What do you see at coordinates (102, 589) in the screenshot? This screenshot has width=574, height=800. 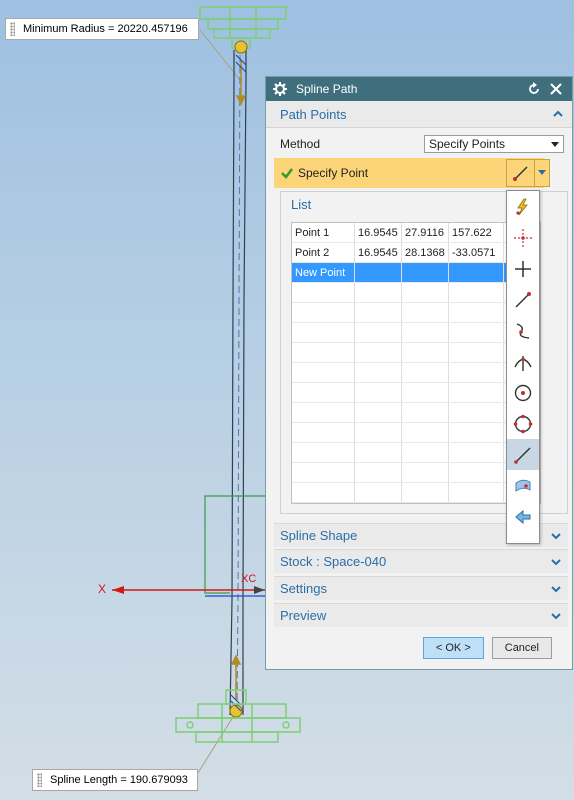 I see `x-axis-label: X` at bounding box center [102, 589].